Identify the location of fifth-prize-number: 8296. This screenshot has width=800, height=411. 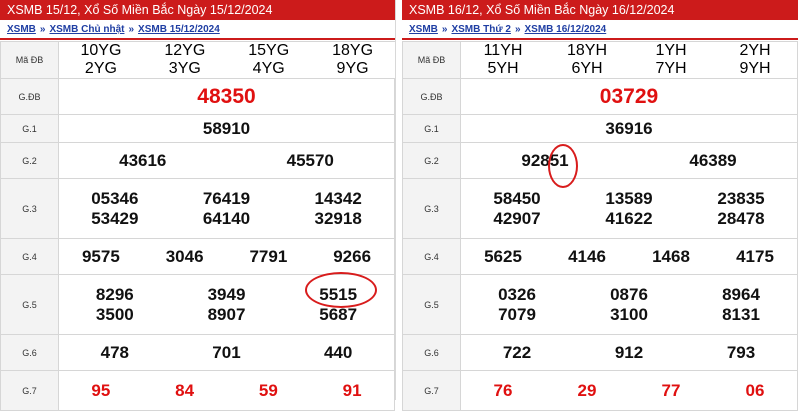
(114, 294).